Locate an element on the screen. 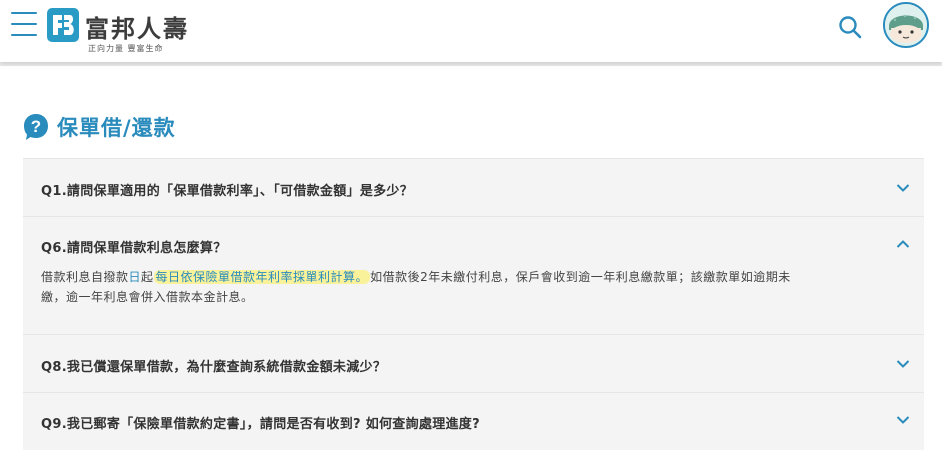 The width and height of the screenshot is (942, 467). avatar is located at coordinates (906, 25).